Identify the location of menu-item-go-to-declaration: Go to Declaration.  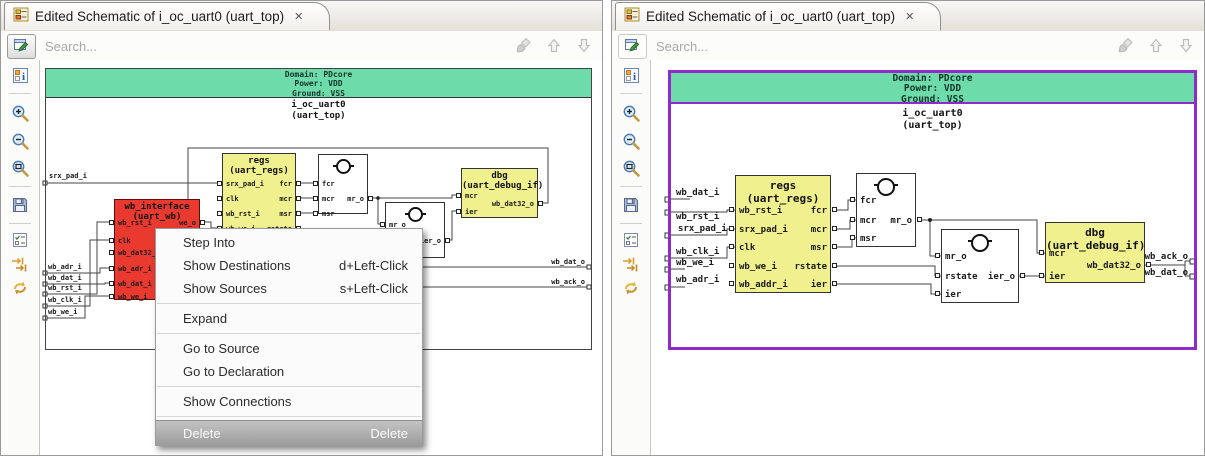
(289, 371).